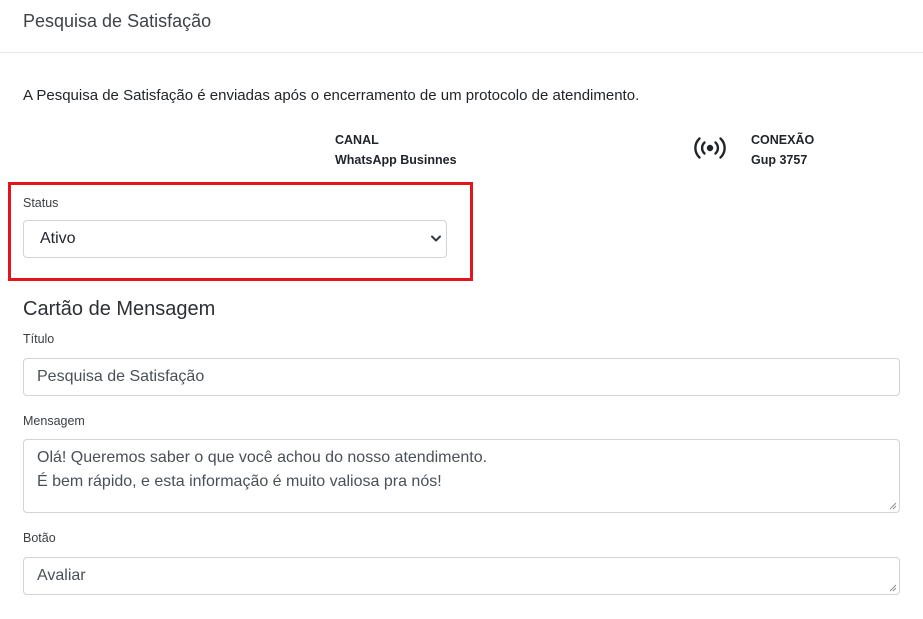 The width and height of the screenshot is (923, 619). I want to click on botao-textarea: Avaliar, so click(461, 576).